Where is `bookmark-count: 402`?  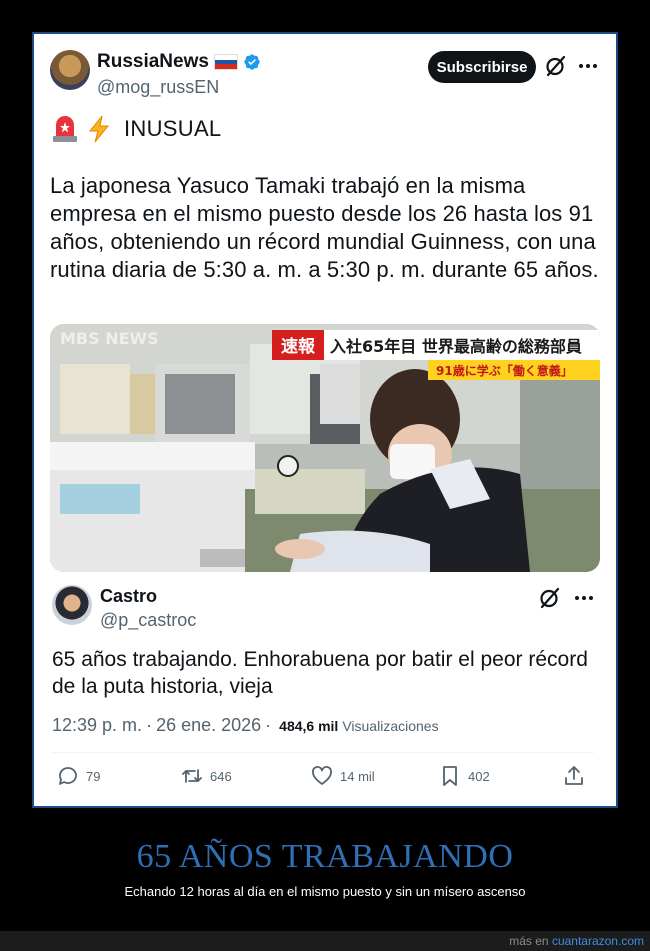 bookmark-count: 402 is located at coordinates (479, 776).